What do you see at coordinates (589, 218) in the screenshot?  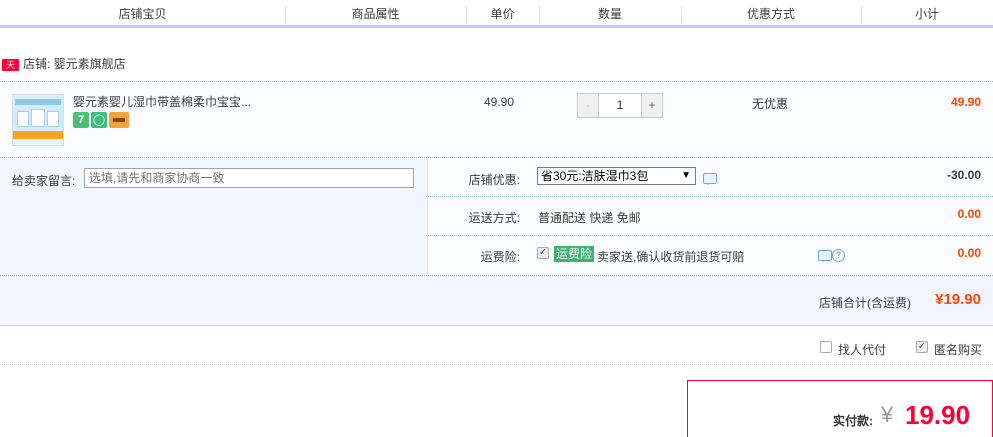 I see `shipping-method-value: 普通配送 快递 免邮` at bounding box center [589, 218].